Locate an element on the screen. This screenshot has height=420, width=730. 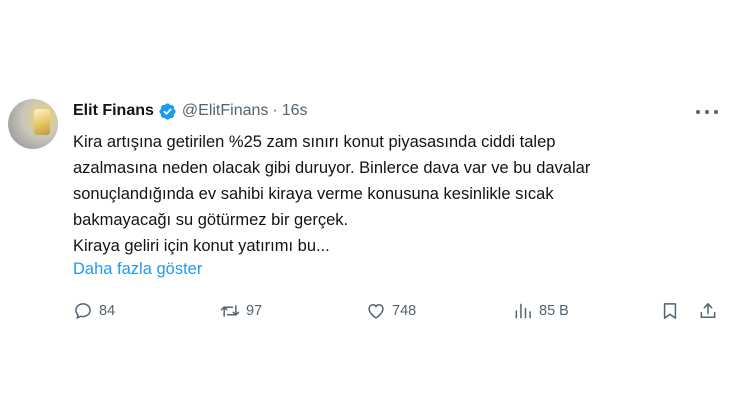
show-more-link: Daha fazla göster is located at coordinates (137, 269).